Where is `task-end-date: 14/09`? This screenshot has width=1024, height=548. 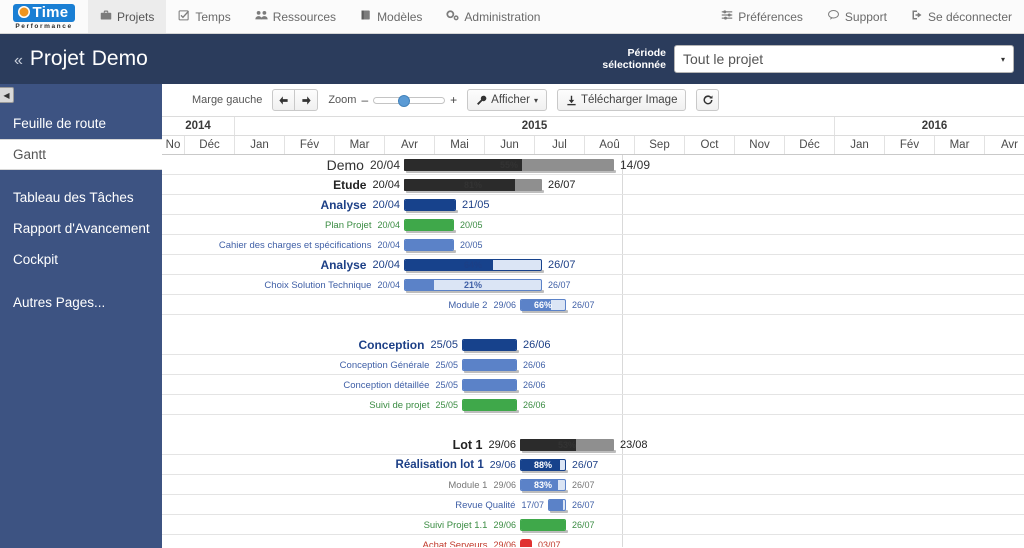 task-end-date: 14/09 is located at coordinates (635, 165).